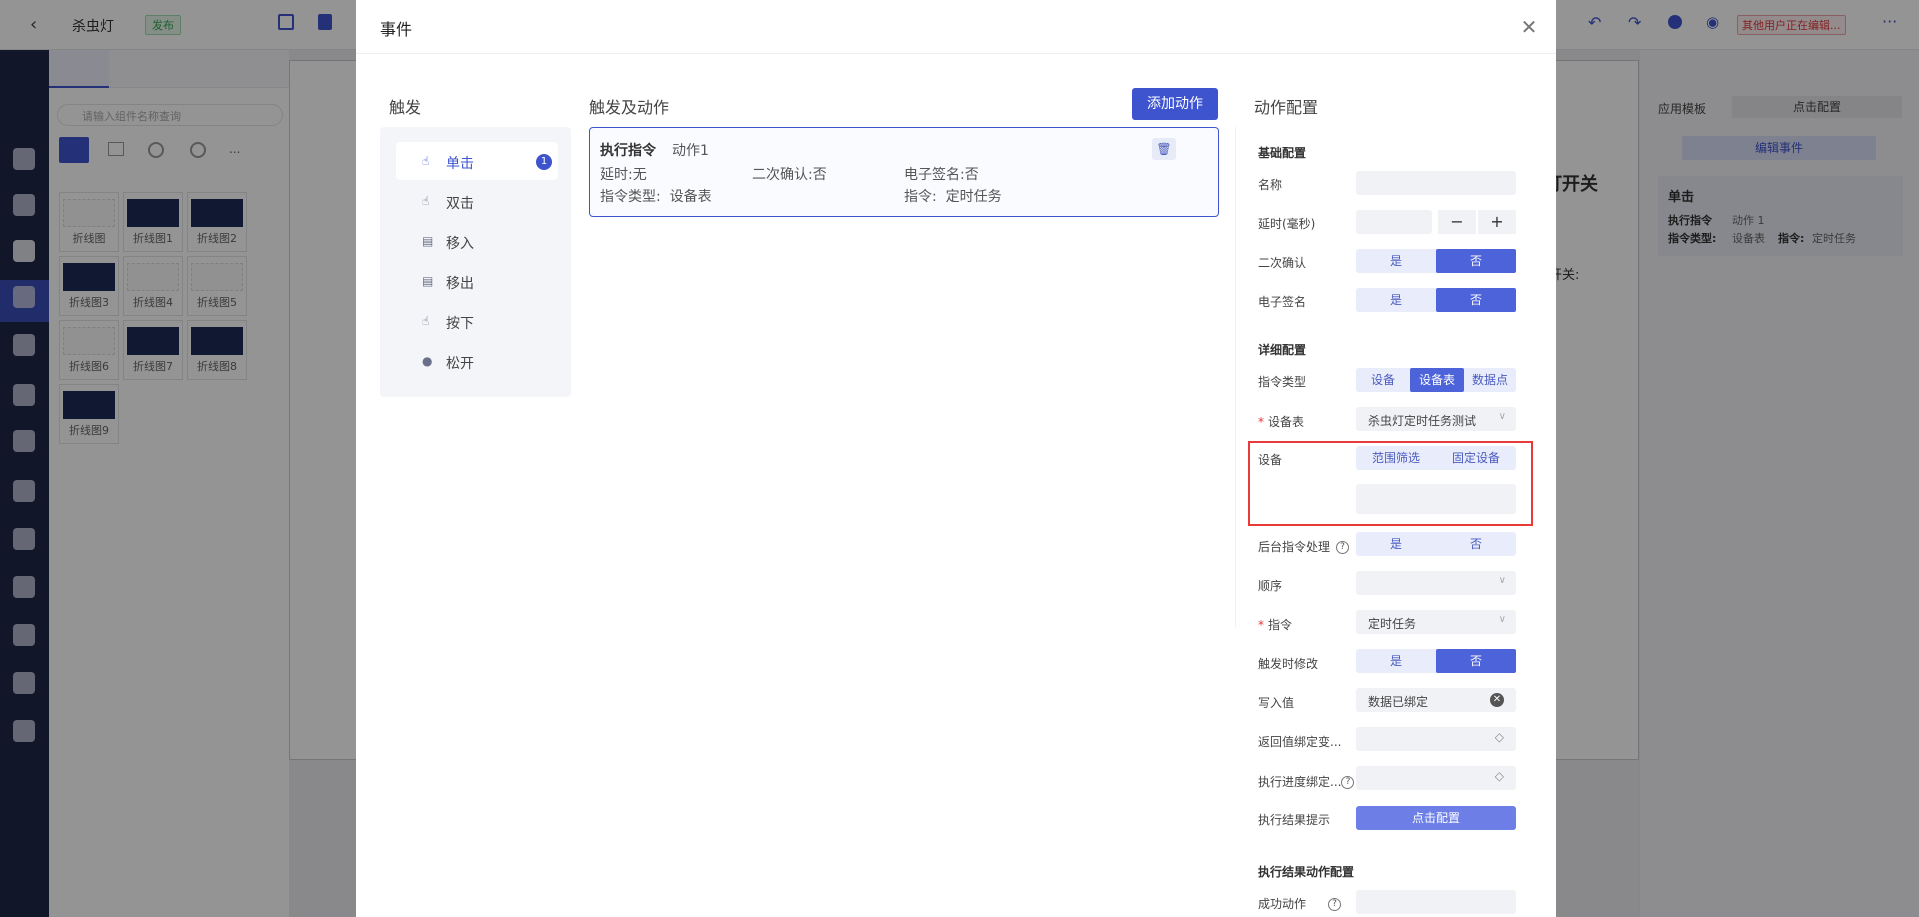 The width and height of the screenshot is (1919, 917). I want to click on delay-minus-button: −, so click(1457, 222).